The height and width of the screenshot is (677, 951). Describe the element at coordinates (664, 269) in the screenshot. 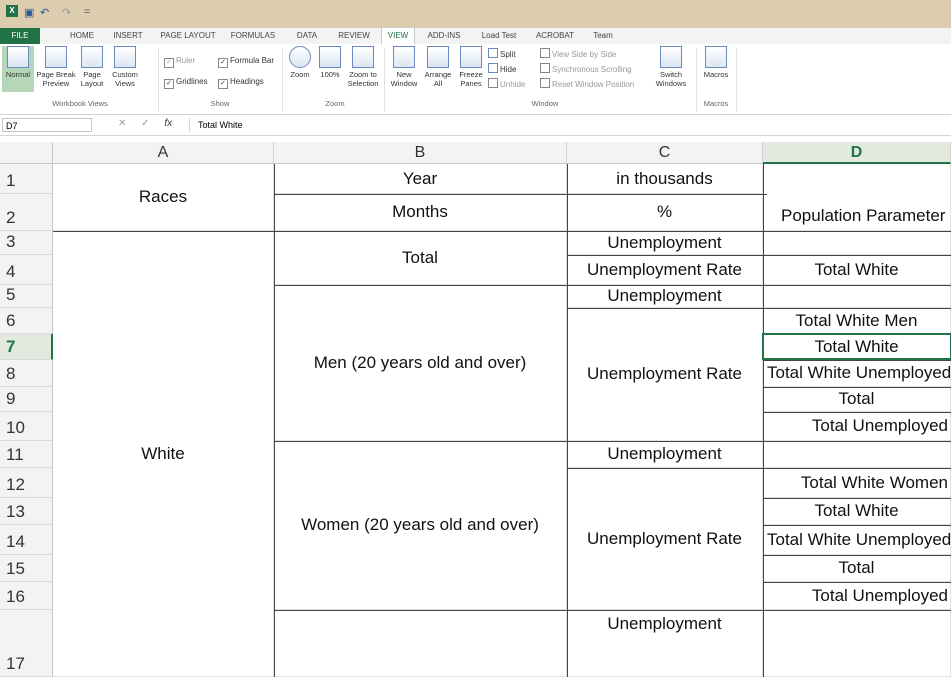

I see `cell-c4: Unemployment Rate` at that location.